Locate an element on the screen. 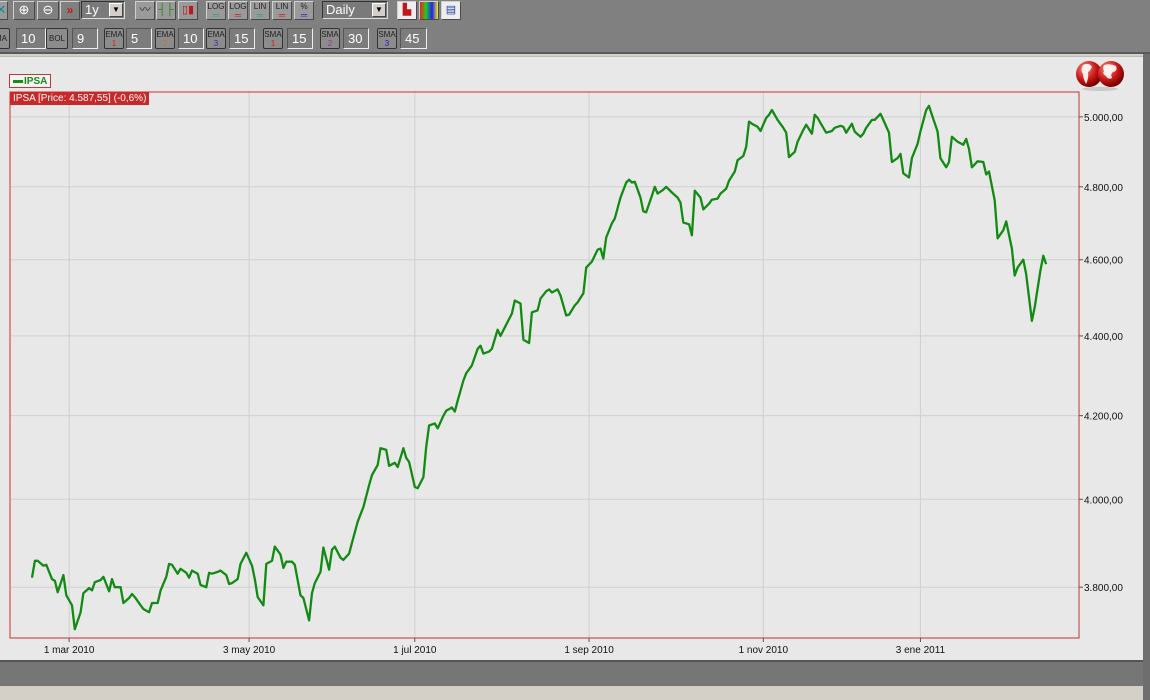  globe-logo-icon is located at coordinates (1100, 76).